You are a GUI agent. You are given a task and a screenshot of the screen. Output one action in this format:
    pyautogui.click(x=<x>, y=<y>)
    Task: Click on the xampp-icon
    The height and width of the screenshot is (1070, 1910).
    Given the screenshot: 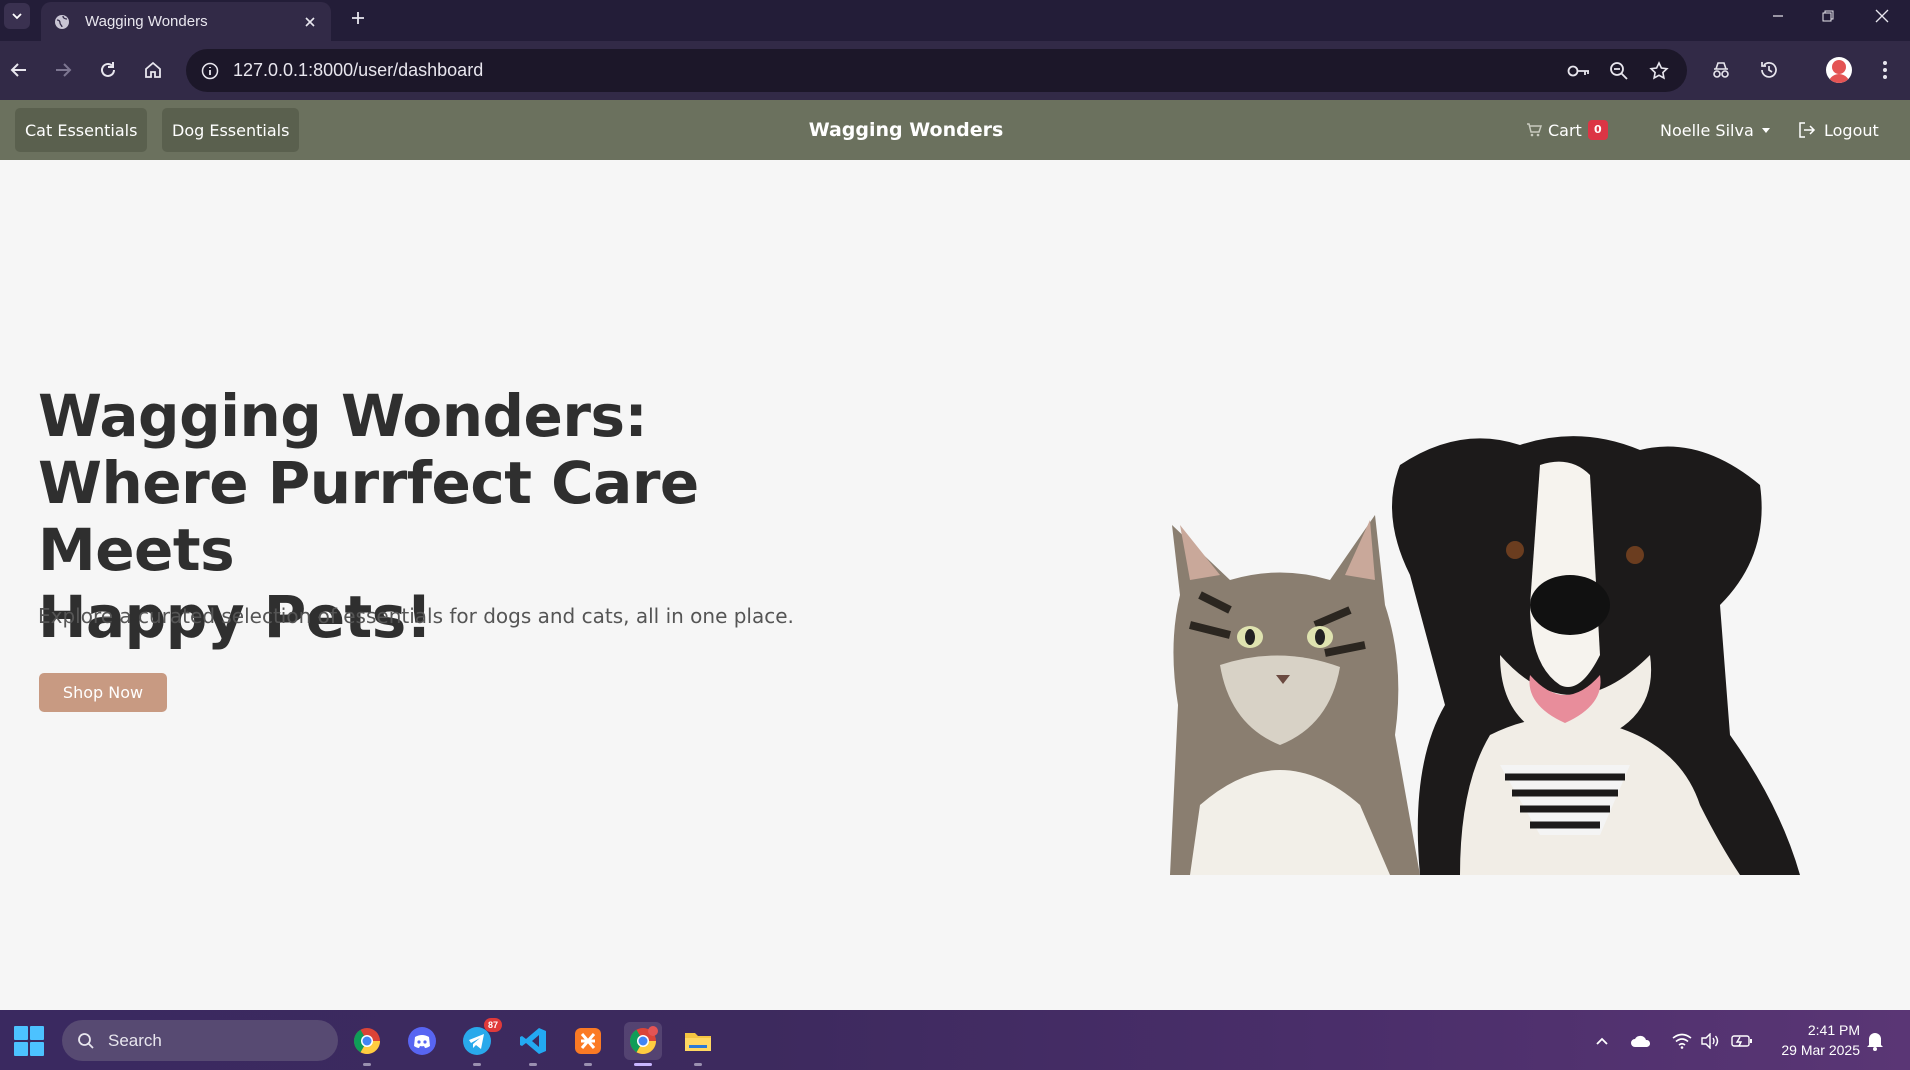 What is the action you would take?
    pyautogui.click(x=588, y=1041)
    